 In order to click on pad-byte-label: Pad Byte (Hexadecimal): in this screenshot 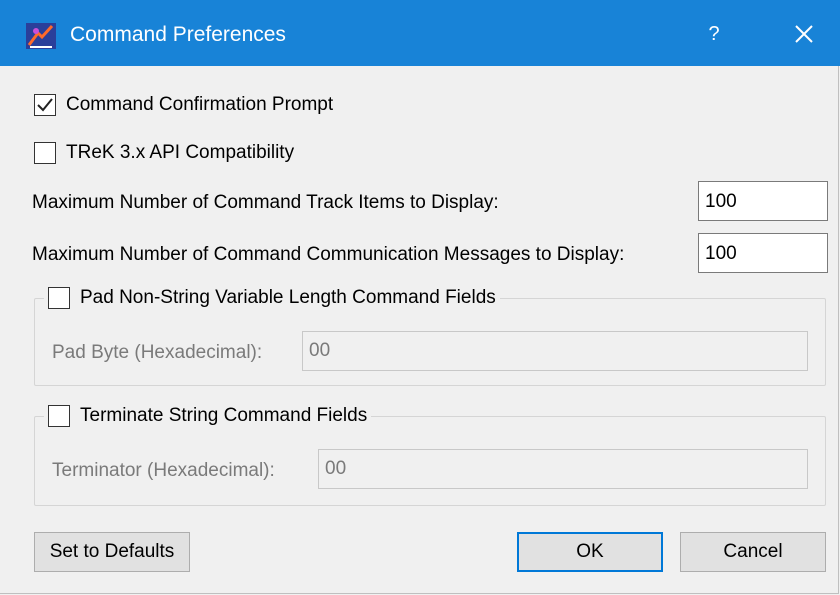, I will do `click(157, 352)`.